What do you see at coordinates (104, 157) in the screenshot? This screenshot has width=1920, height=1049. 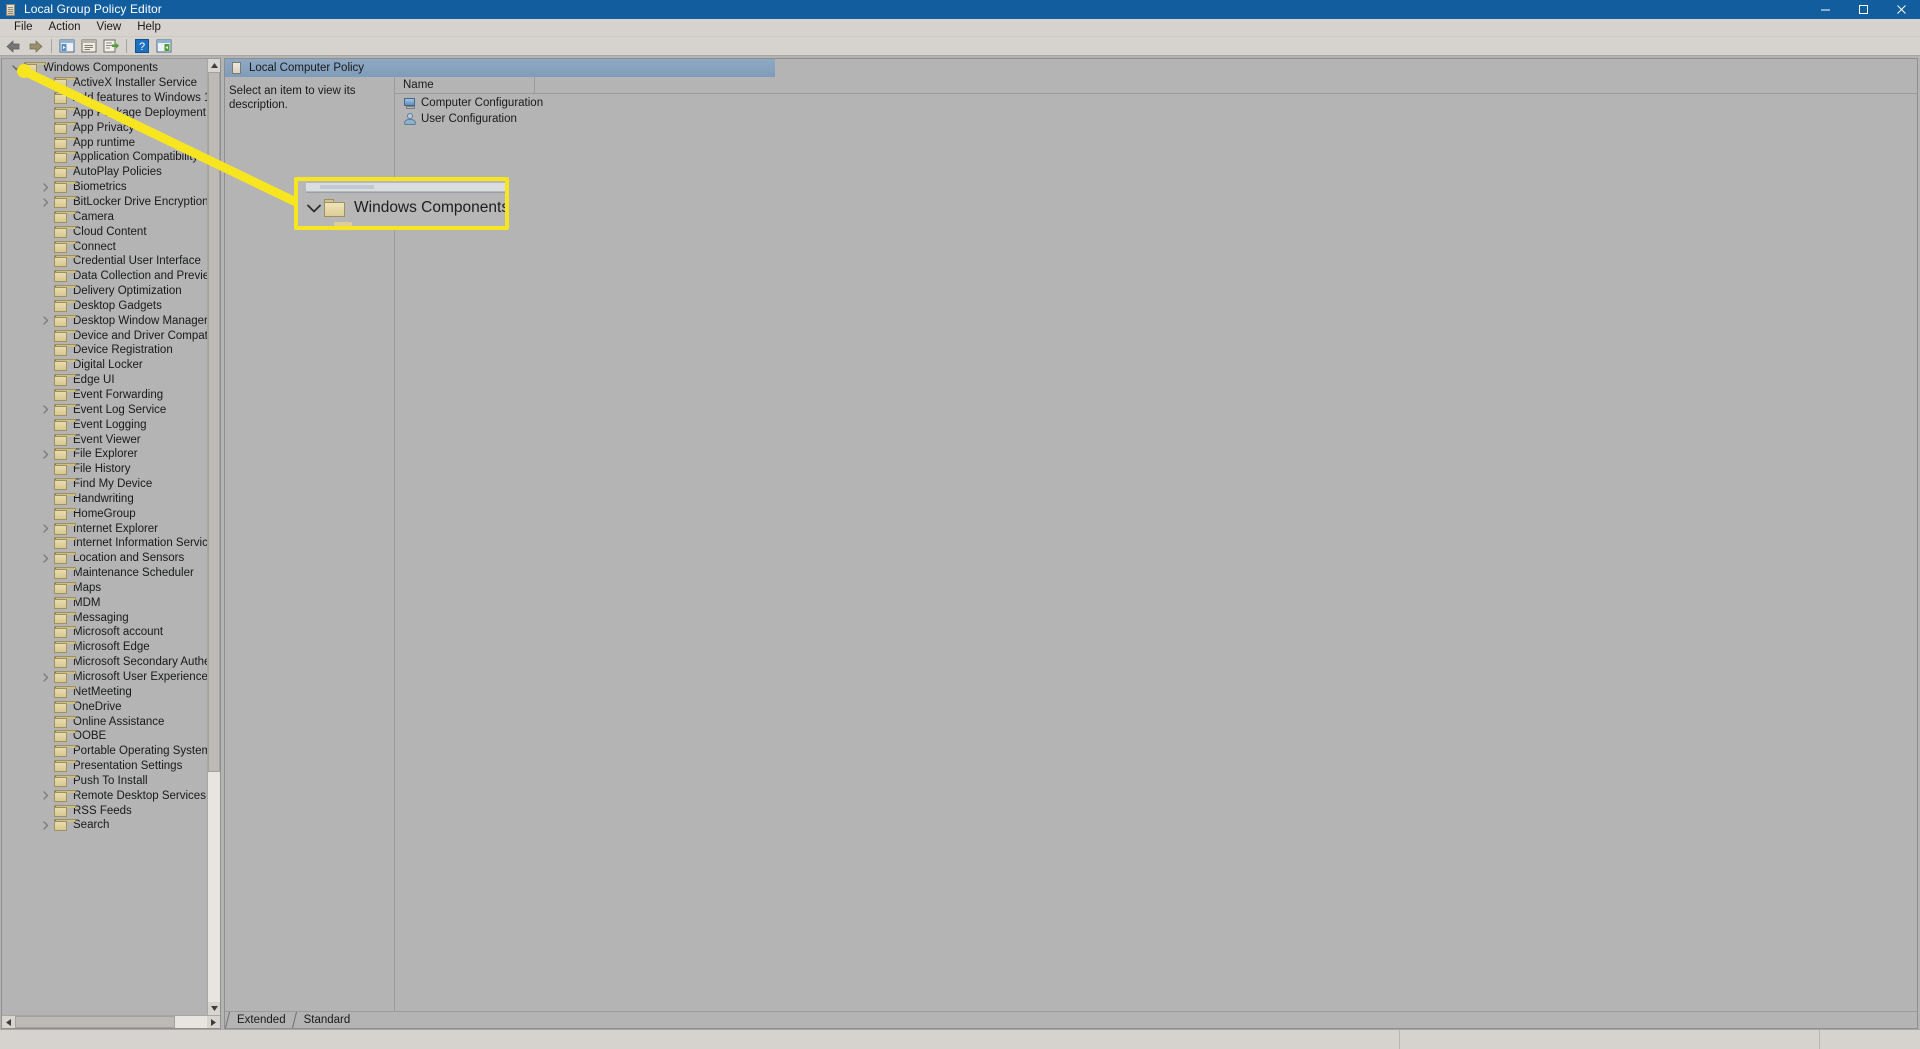 I see `tree-item: Application Compatibility` at bounding box center [104, 157].